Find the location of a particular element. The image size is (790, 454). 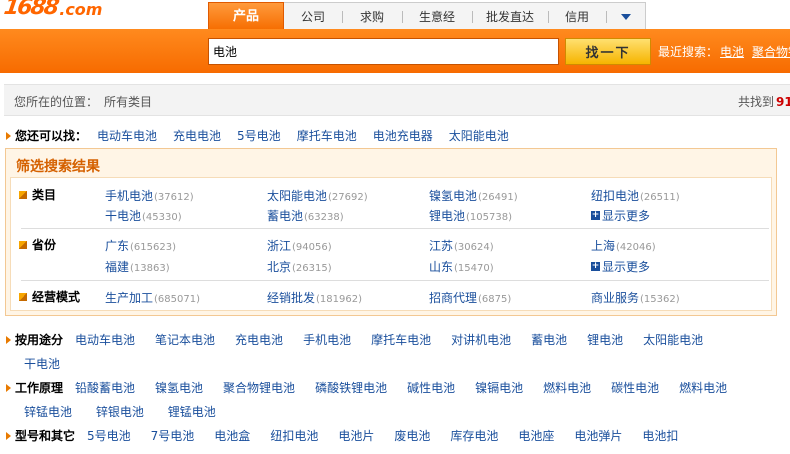

related-search-link: 电池充电器 is located at coordinates (403, 135).